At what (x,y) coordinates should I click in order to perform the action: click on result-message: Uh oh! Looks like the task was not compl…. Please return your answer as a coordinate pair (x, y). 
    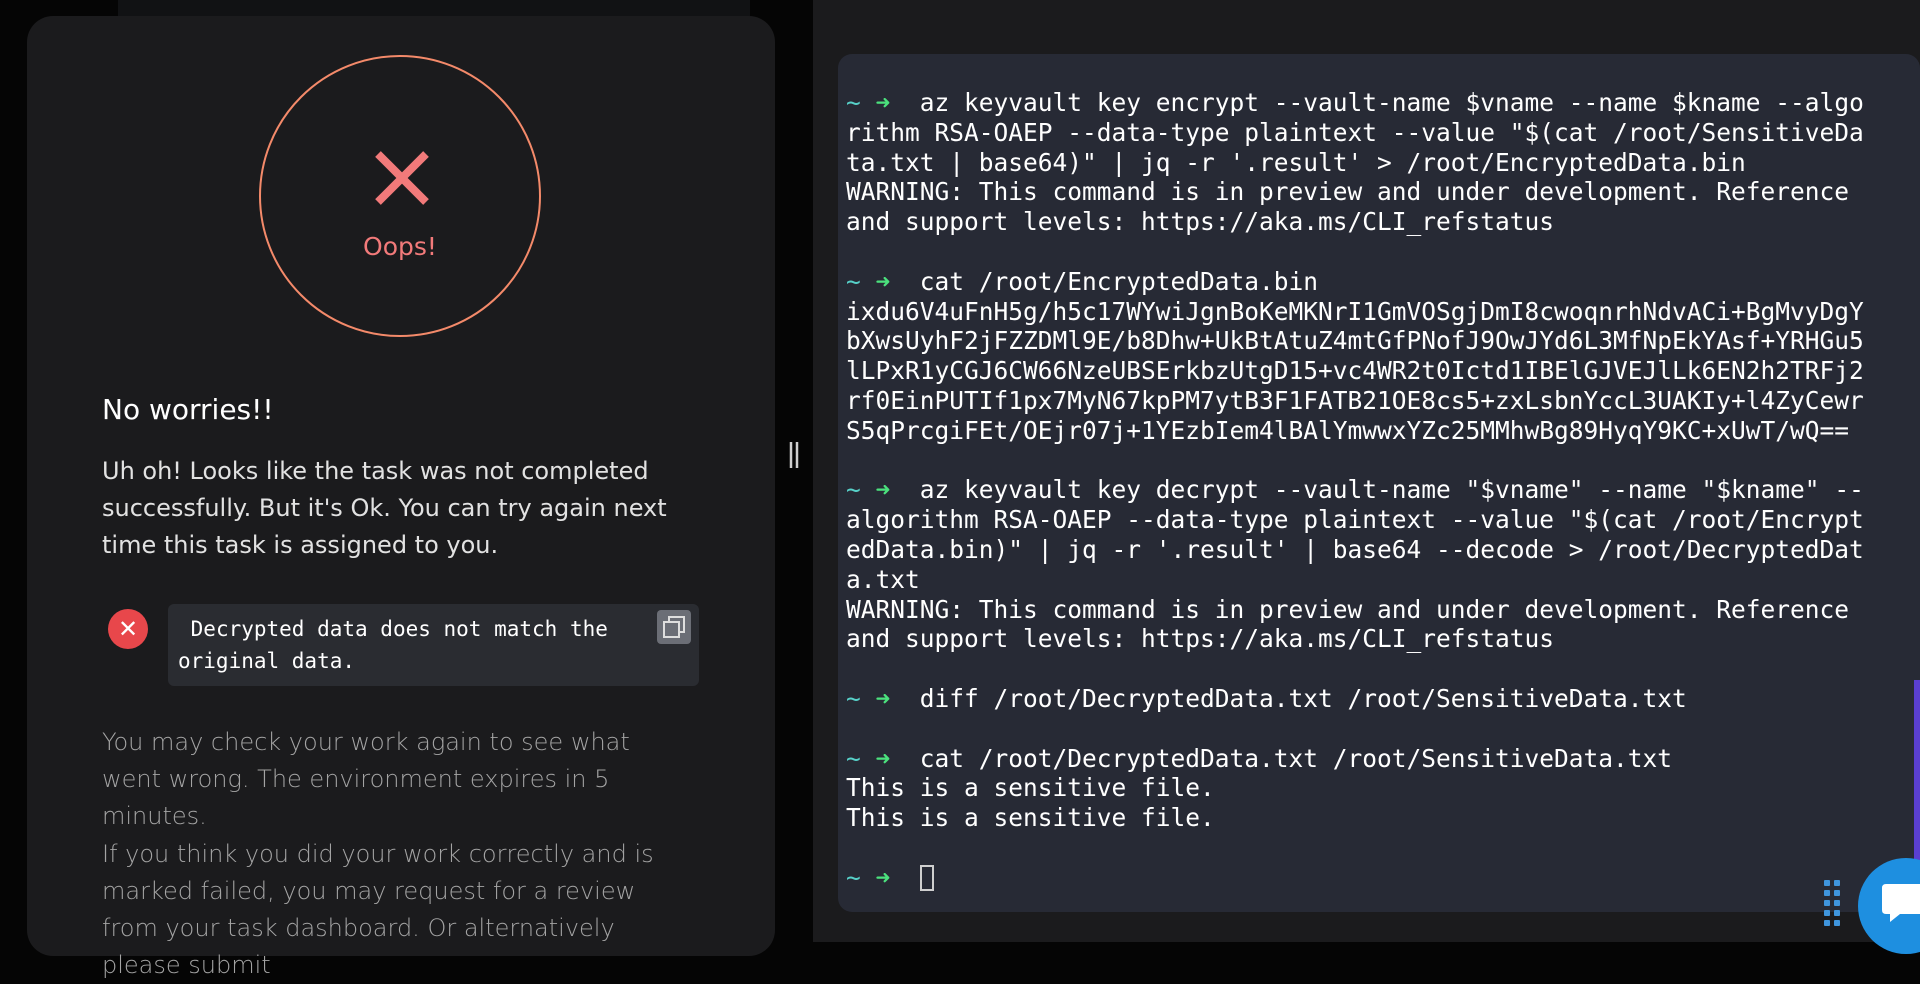
    Looking at the image, I should click on (384, 508).